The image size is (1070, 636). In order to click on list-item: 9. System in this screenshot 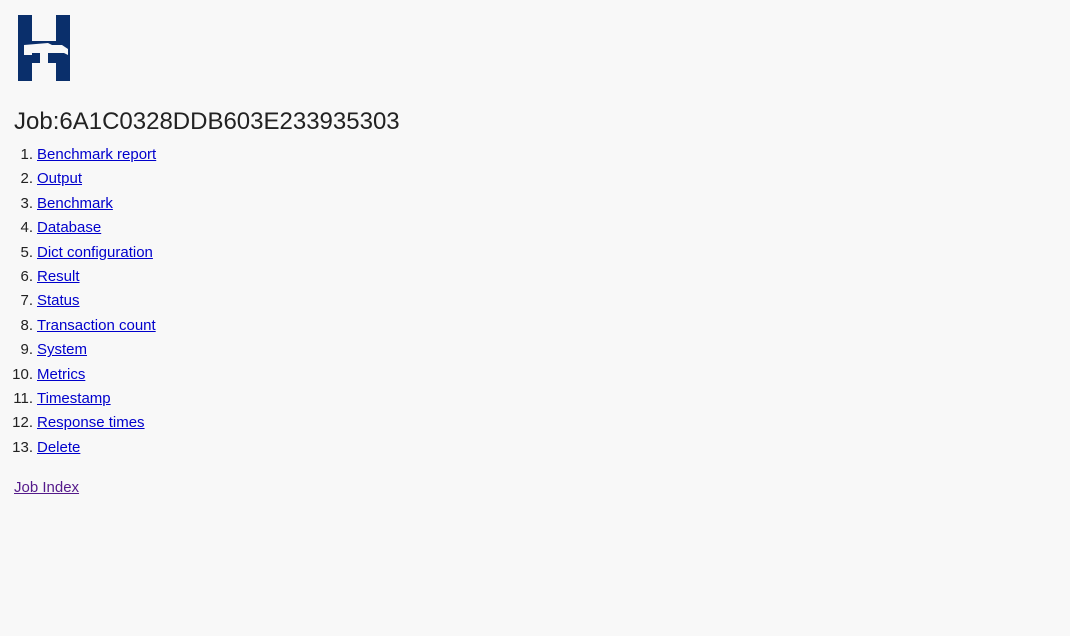, I will do `click(168, 350)`.